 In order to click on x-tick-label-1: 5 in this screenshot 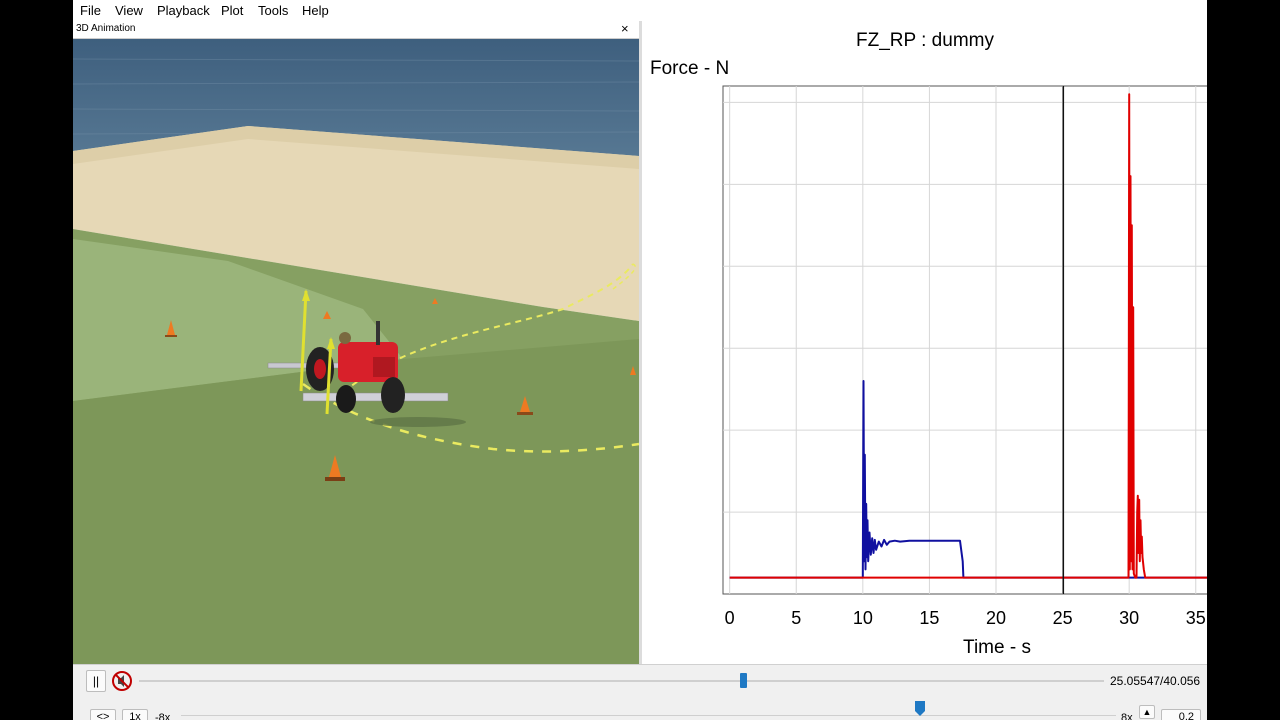, I will do `click(796, 618)`.